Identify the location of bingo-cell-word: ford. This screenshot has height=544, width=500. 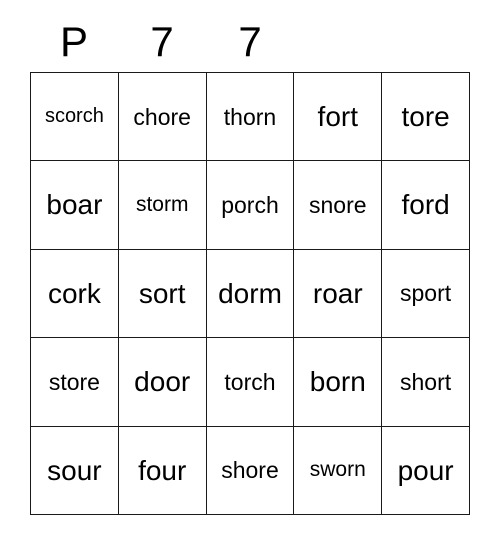
(425, 205).